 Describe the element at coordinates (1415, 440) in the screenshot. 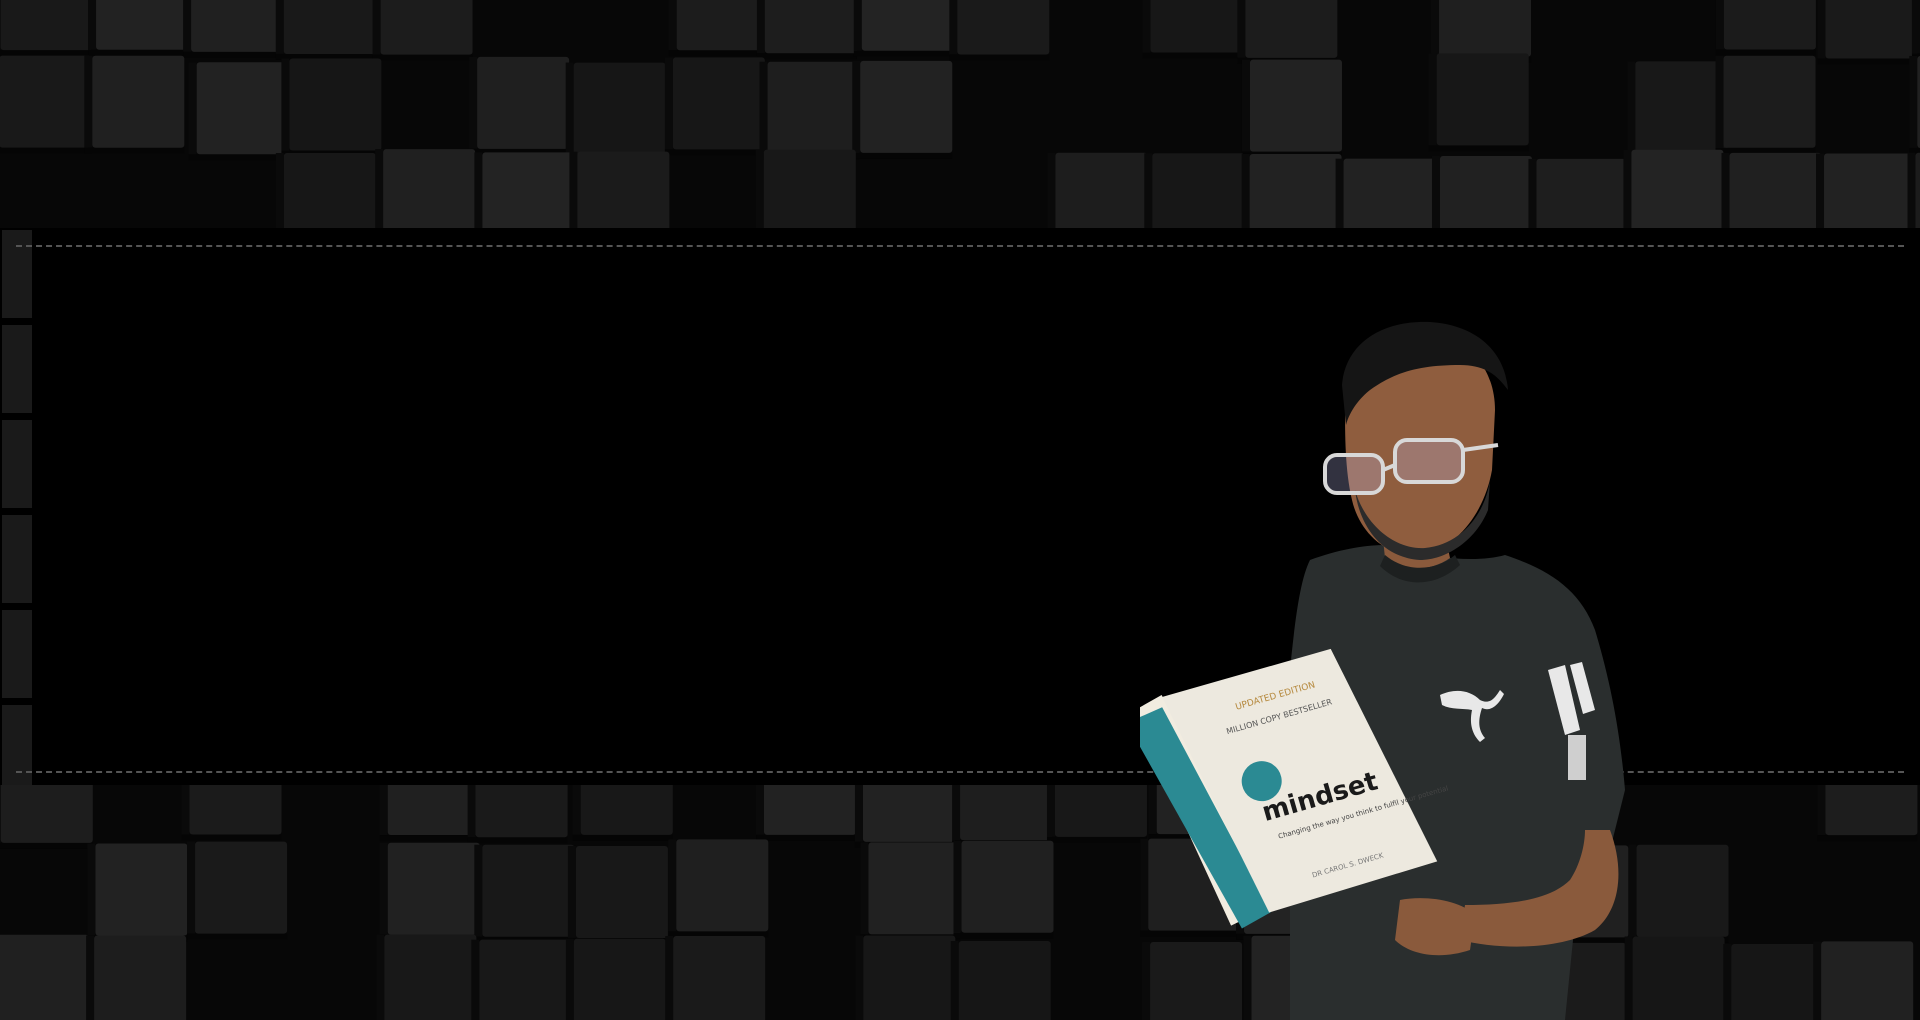

I see `person-head` at that location.